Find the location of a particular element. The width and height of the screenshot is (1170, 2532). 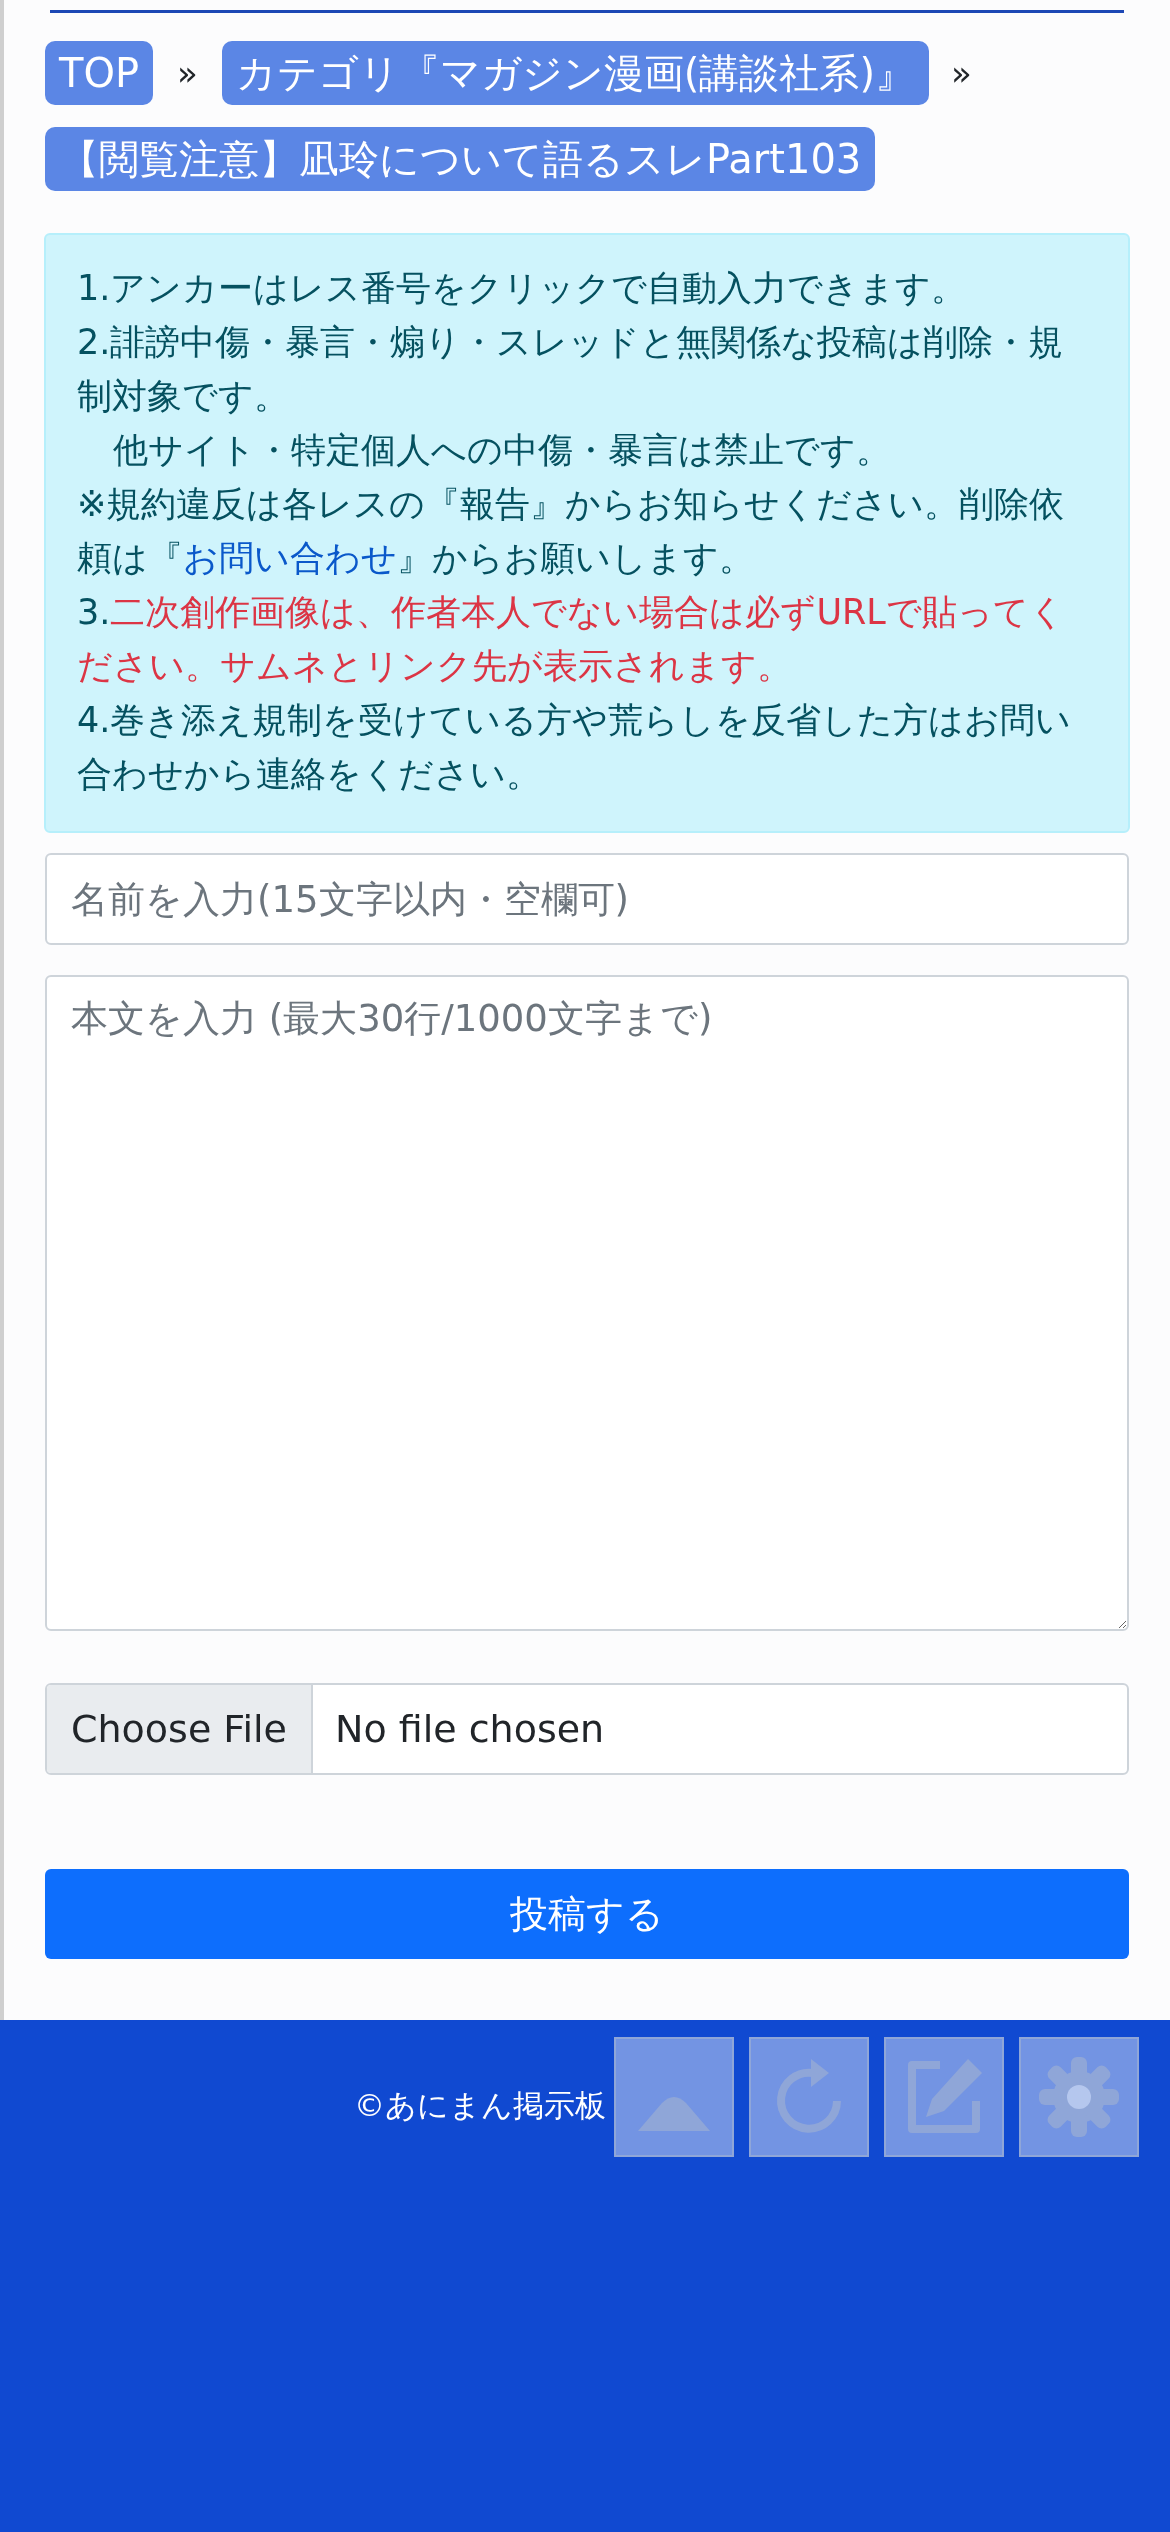

settings-button is located at coordinates (1079, 2097).